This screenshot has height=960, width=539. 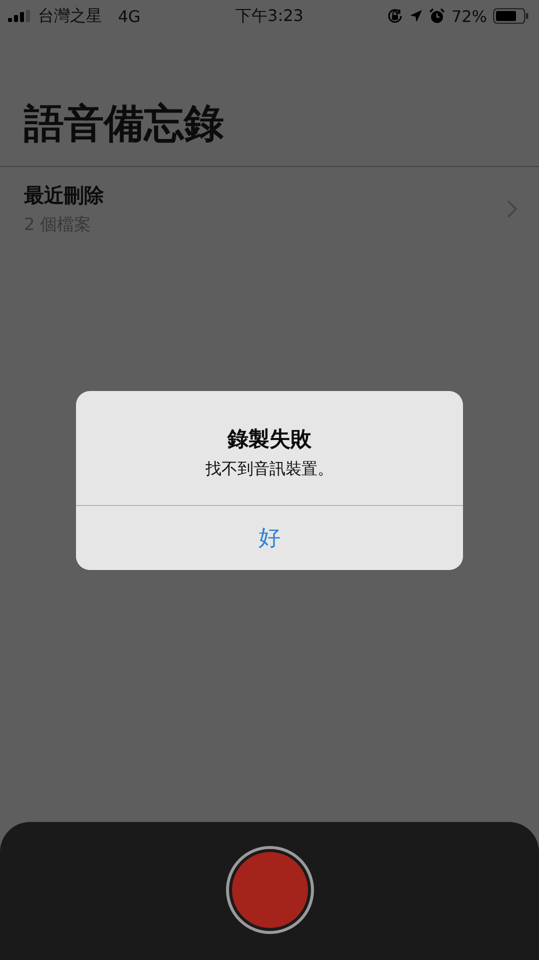 What do you see at coordinates (124, 124) in the screenshot?
I see `page-title: 語音備忘錄` at bounding box center [124, 124].